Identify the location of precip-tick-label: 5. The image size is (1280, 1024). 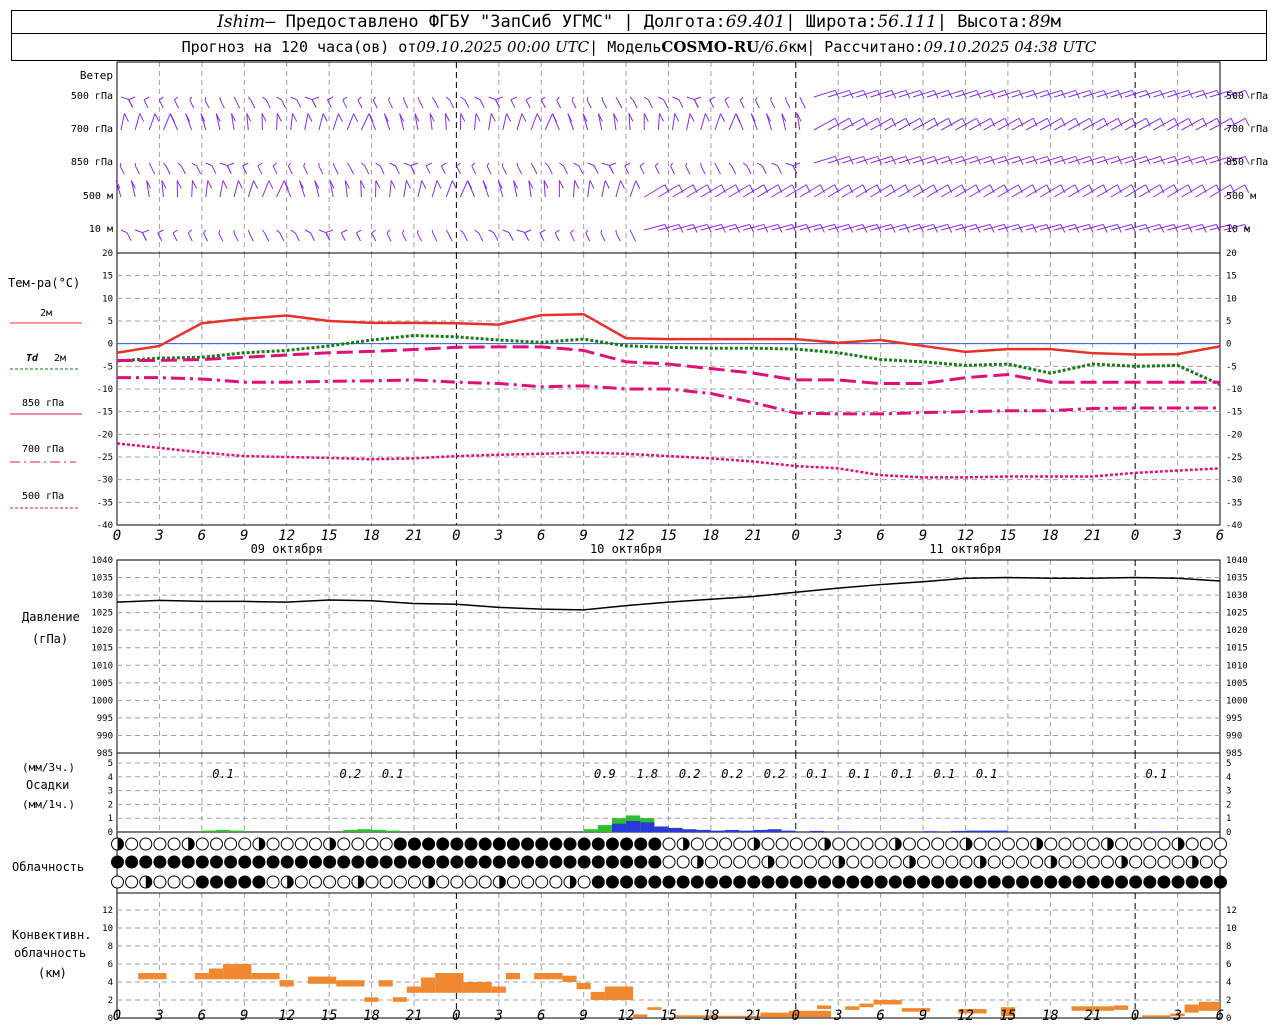
(110, 764).